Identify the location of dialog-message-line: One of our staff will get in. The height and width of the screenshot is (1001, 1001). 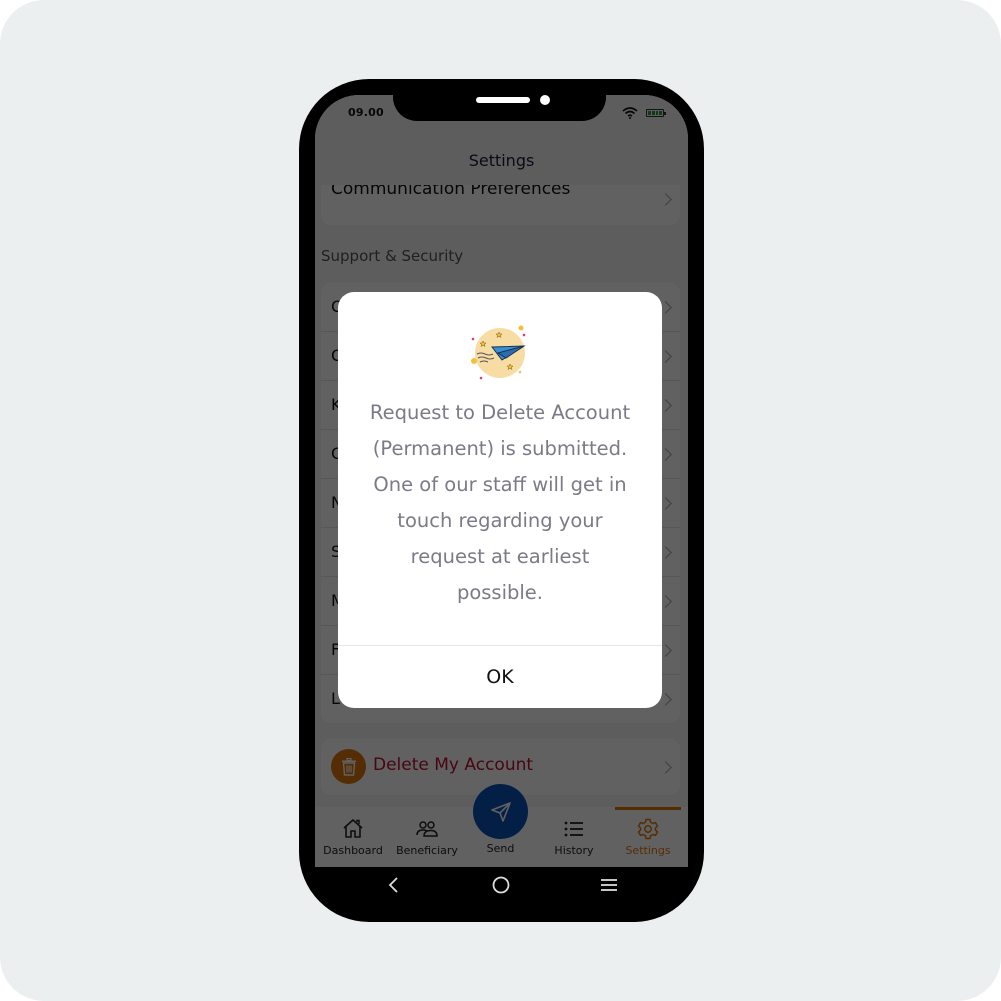
(500, 484).